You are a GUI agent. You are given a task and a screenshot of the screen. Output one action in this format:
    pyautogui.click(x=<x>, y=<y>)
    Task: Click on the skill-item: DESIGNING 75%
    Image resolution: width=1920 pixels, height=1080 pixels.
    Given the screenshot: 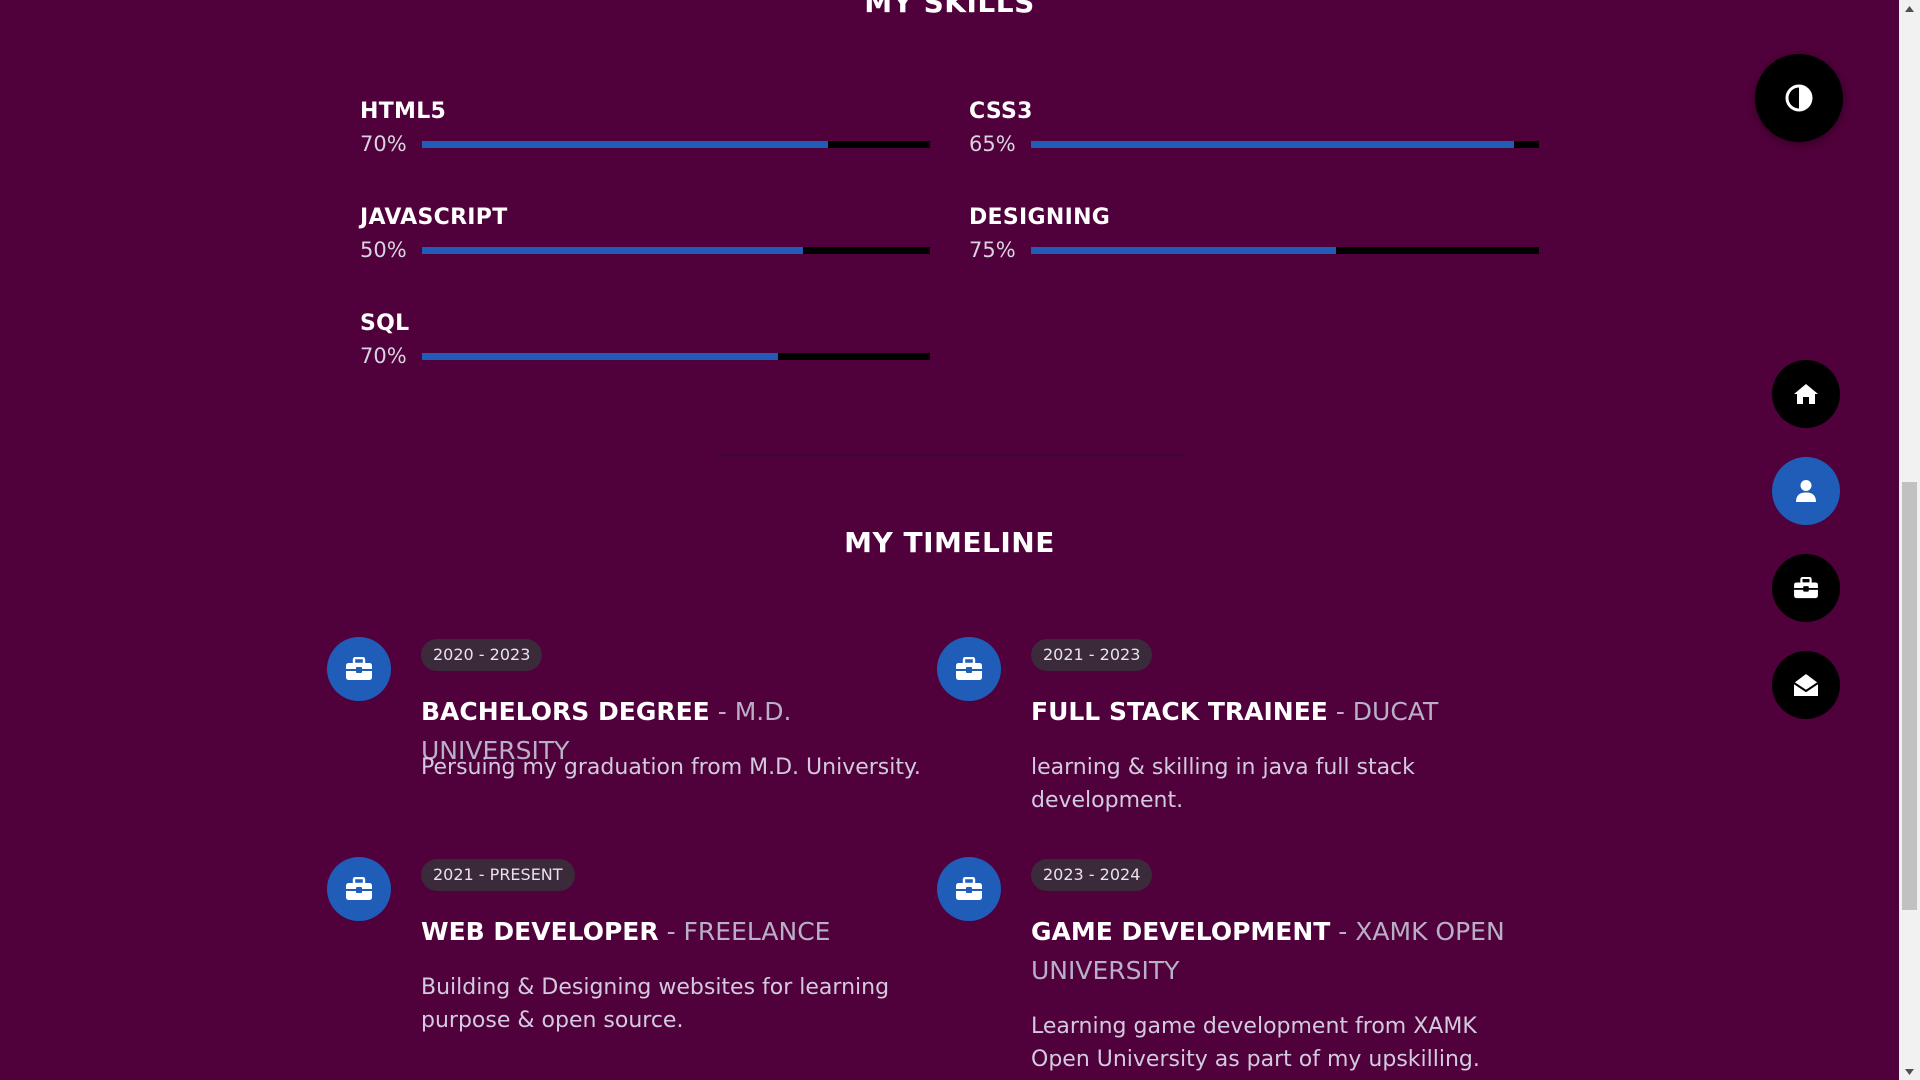 What is the action you would take?
    pyautogui.click(x=1254, y=235)
    